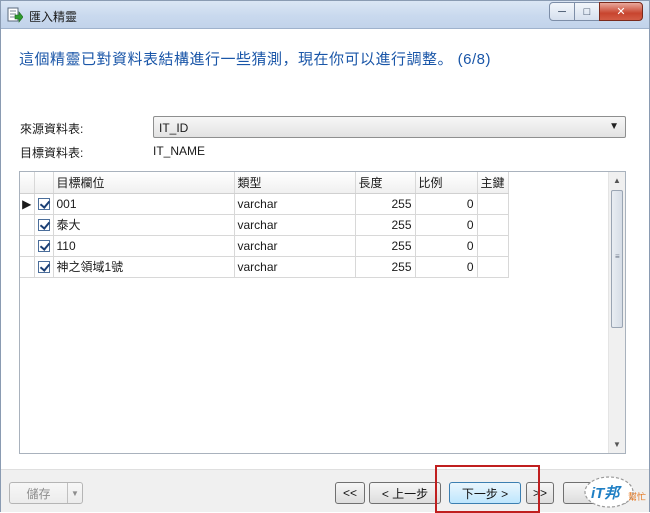 The width and height of the screenshot is (650, 513). I want to click on previous-step-button: < 上一步, so click(405, 493).